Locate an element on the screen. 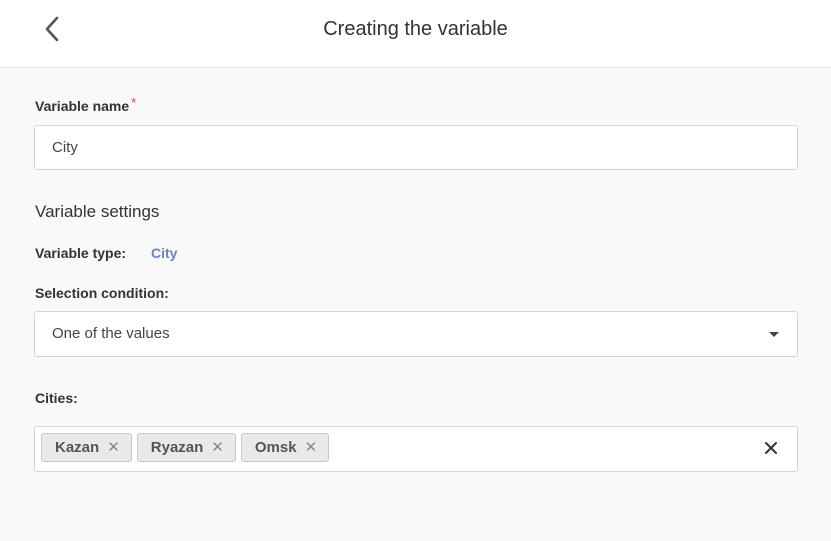 The image size is (831, 541). cities-label: Cities: is located at coordinates (56, 398).